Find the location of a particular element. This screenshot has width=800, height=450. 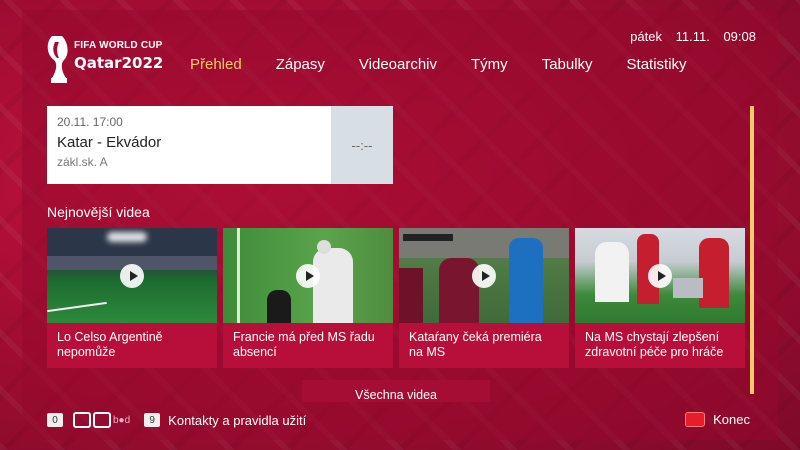

clock-day: pátek is located at coordinates (646, 36).